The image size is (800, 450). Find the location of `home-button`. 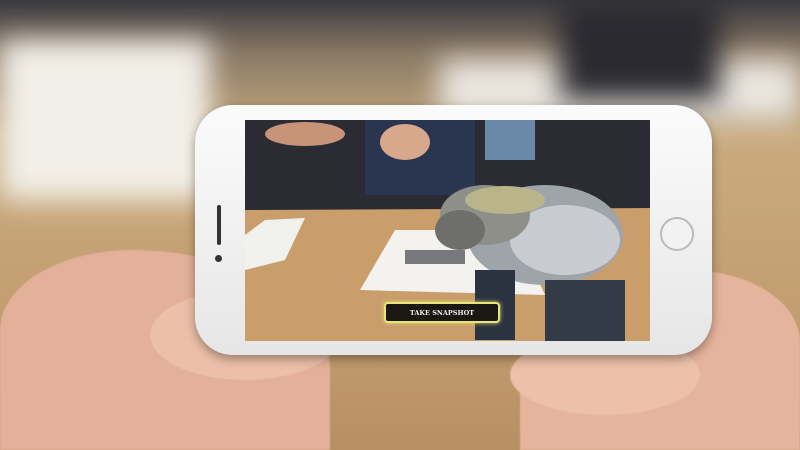

home-button is located at coordinates (677, 234).